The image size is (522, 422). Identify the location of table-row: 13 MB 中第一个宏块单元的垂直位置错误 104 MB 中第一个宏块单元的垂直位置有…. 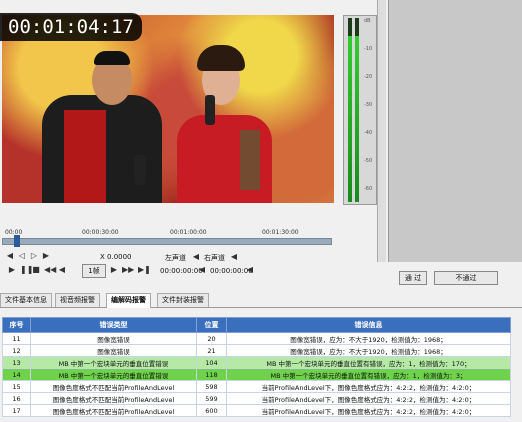
(256, 362).